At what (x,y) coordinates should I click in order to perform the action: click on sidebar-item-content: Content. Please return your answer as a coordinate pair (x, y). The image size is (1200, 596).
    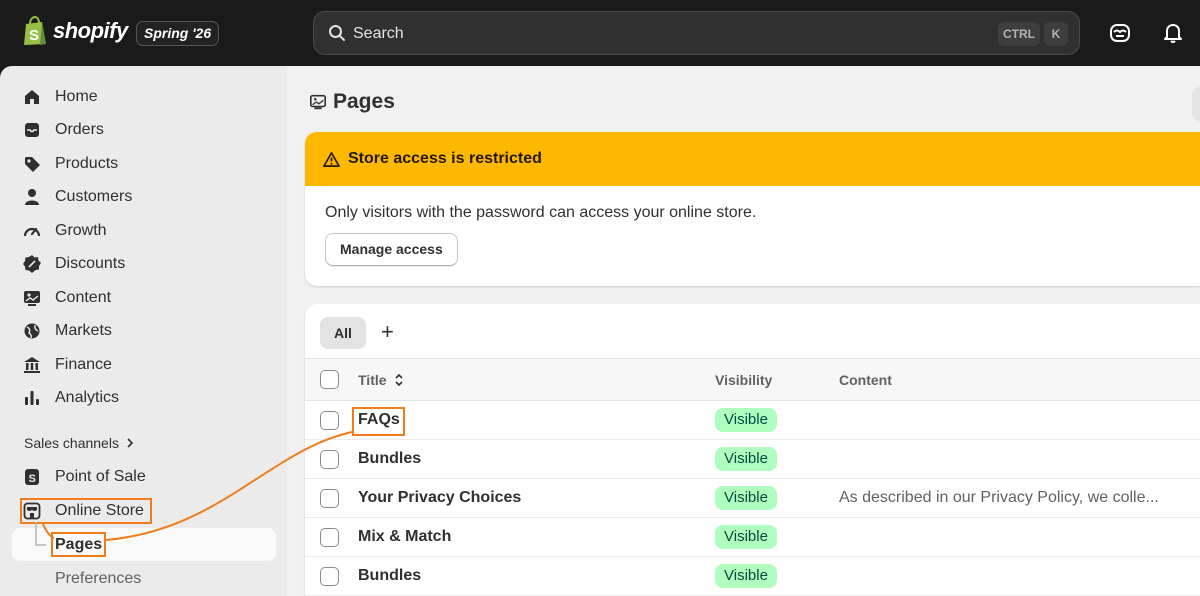
    Looking at the image, I should click on (66, 298).